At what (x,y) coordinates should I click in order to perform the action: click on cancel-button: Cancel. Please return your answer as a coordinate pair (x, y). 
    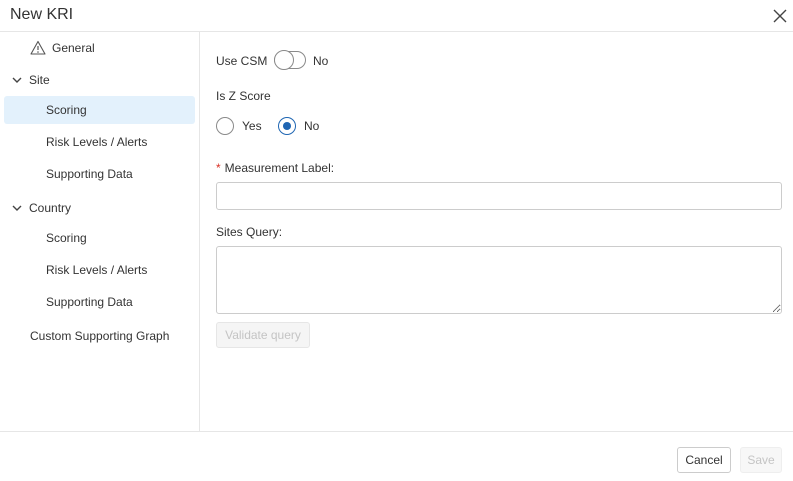
    Looking at the image, I should click on (704, 460).